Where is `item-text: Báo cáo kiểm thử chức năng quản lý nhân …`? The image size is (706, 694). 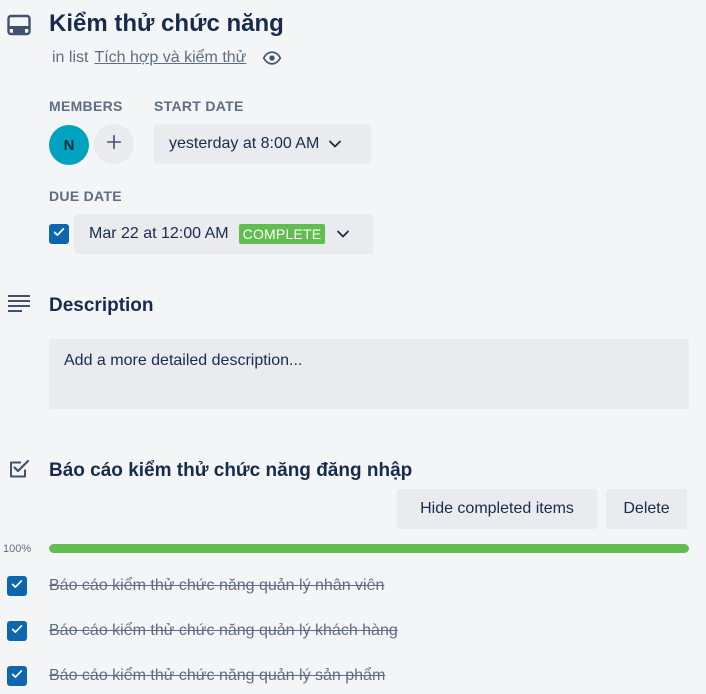
item-text: Báo cáo kiểm thử chức năng quản lý nhân … is located at coordinates (216, 586).